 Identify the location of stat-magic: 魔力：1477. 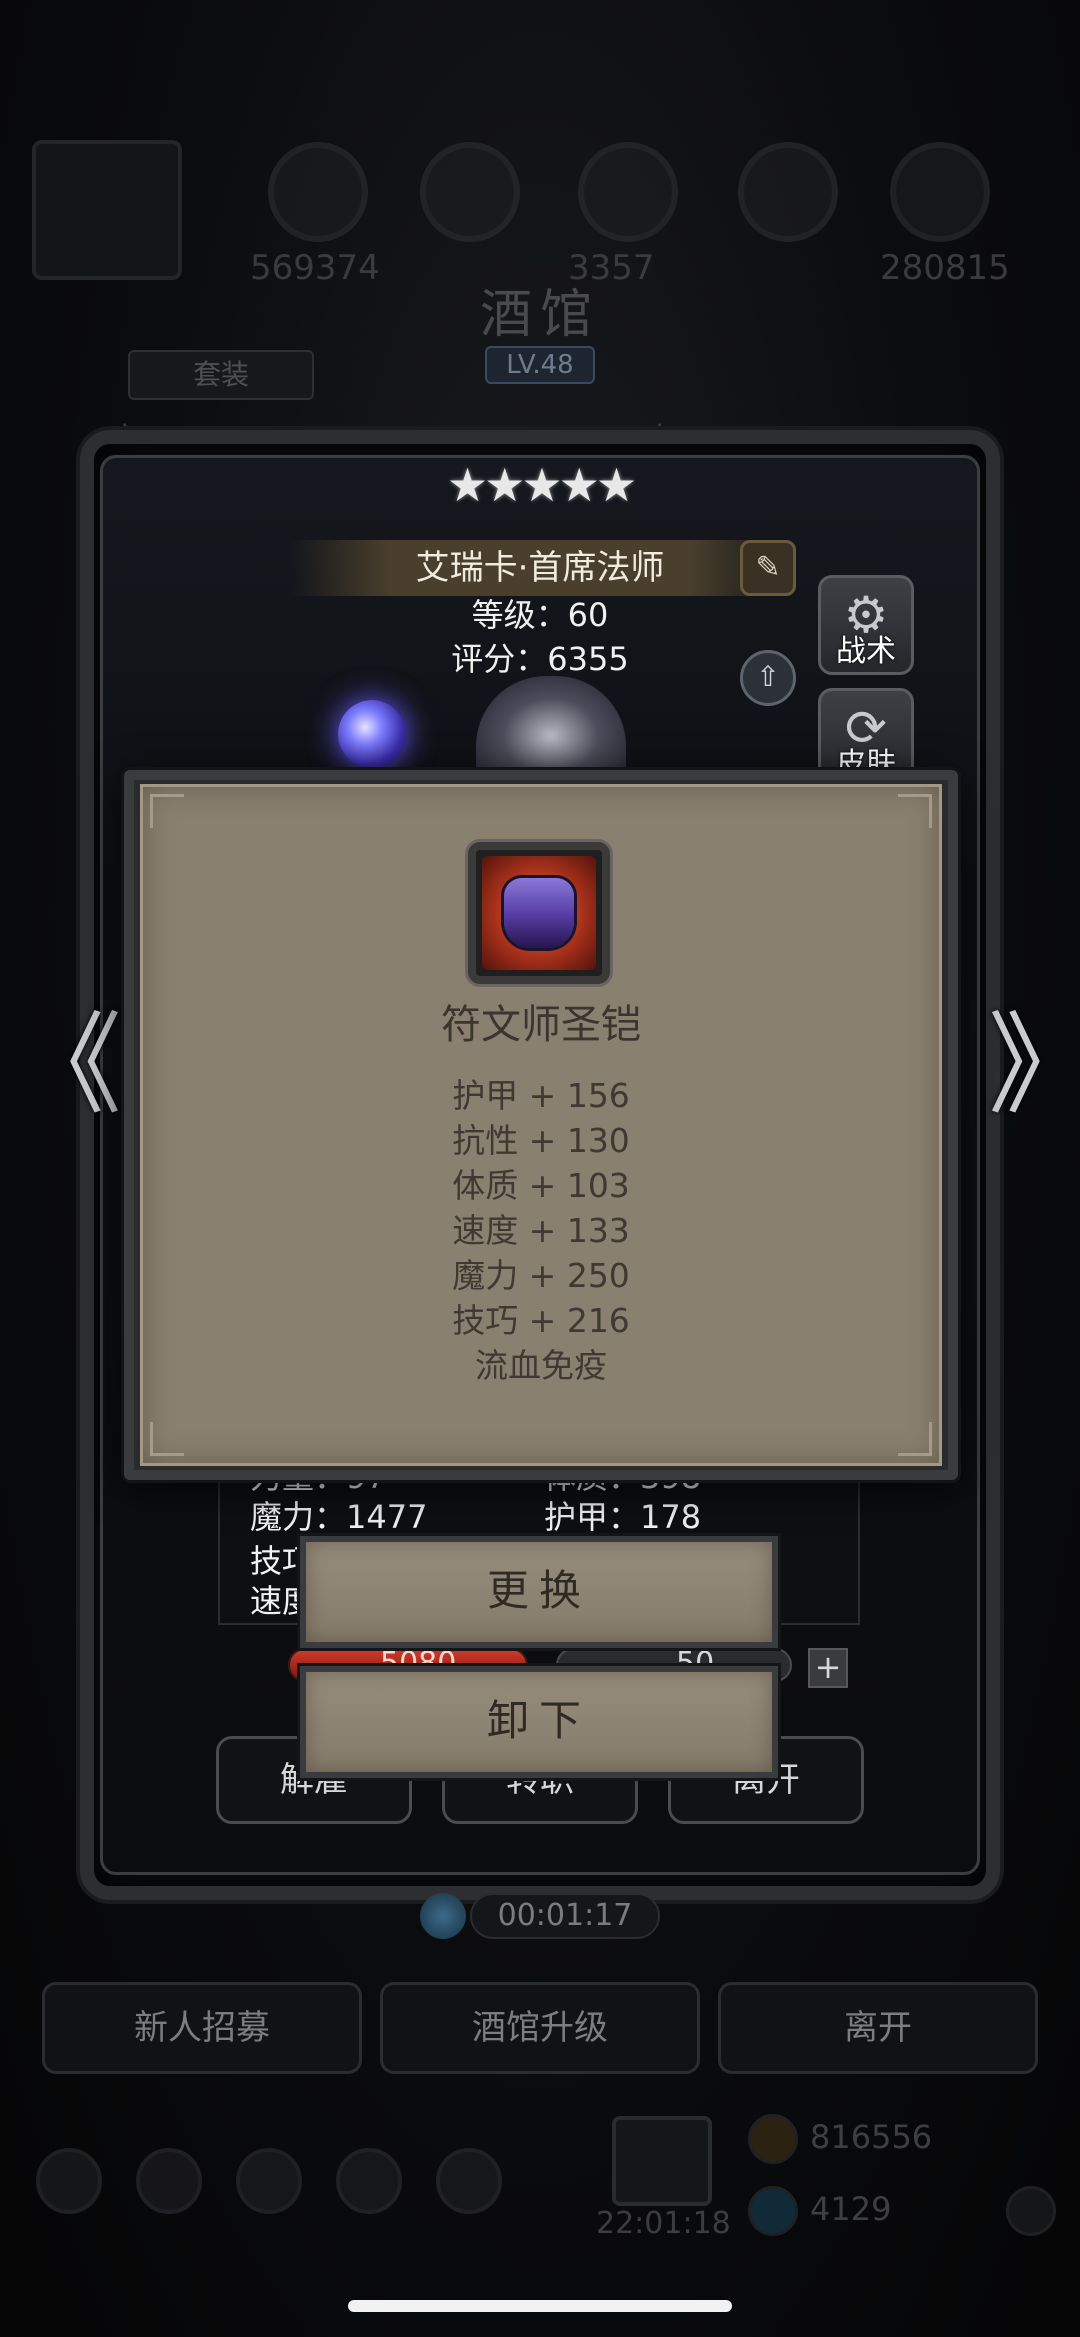
(339, 1517).